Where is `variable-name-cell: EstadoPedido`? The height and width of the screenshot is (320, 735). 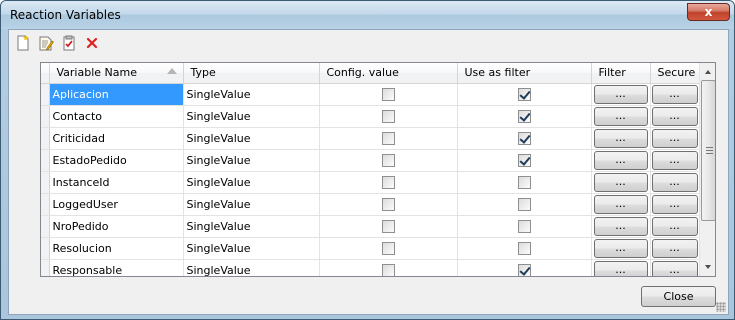
variable-name-cell: EstadoPedido is located at coordinates (116, 160).